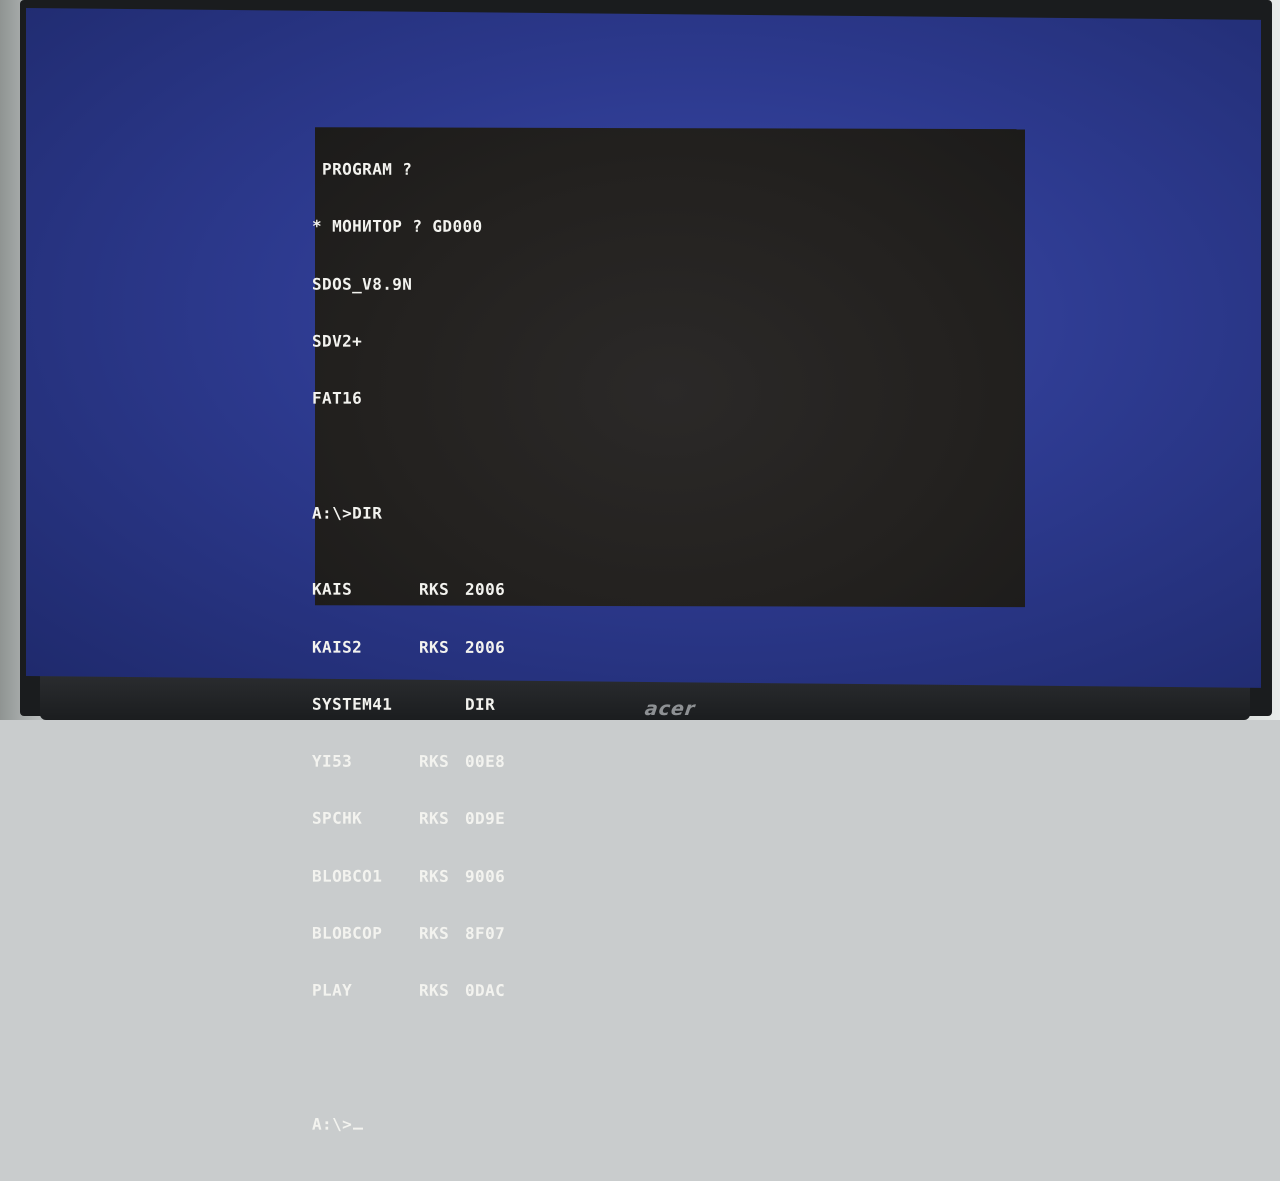 The width and height of the screenshot is (1280, 1181). Describe the element at coordinates (362, 284) in the screenshot. I see `terminal-line: SDOS_V8.9N` at that location.